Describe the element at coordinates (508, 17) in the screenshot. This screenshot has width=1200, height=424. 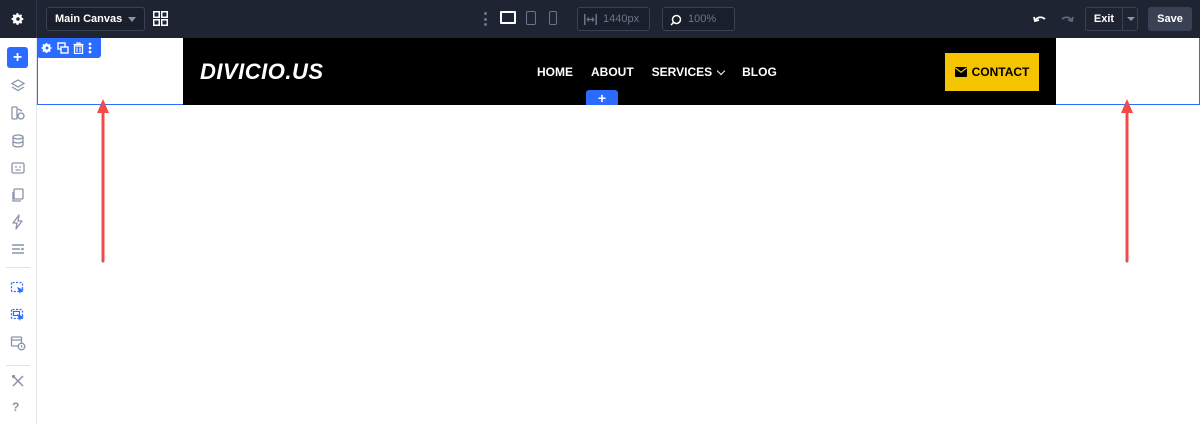
I see `desktop-view-icon` at that location.